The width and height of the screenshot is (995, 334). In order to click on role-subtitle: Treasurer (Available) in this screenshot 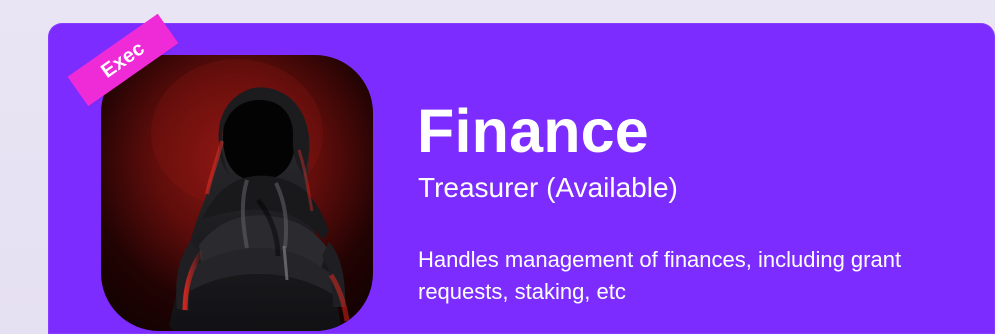, I will do `click(548, 187)`.